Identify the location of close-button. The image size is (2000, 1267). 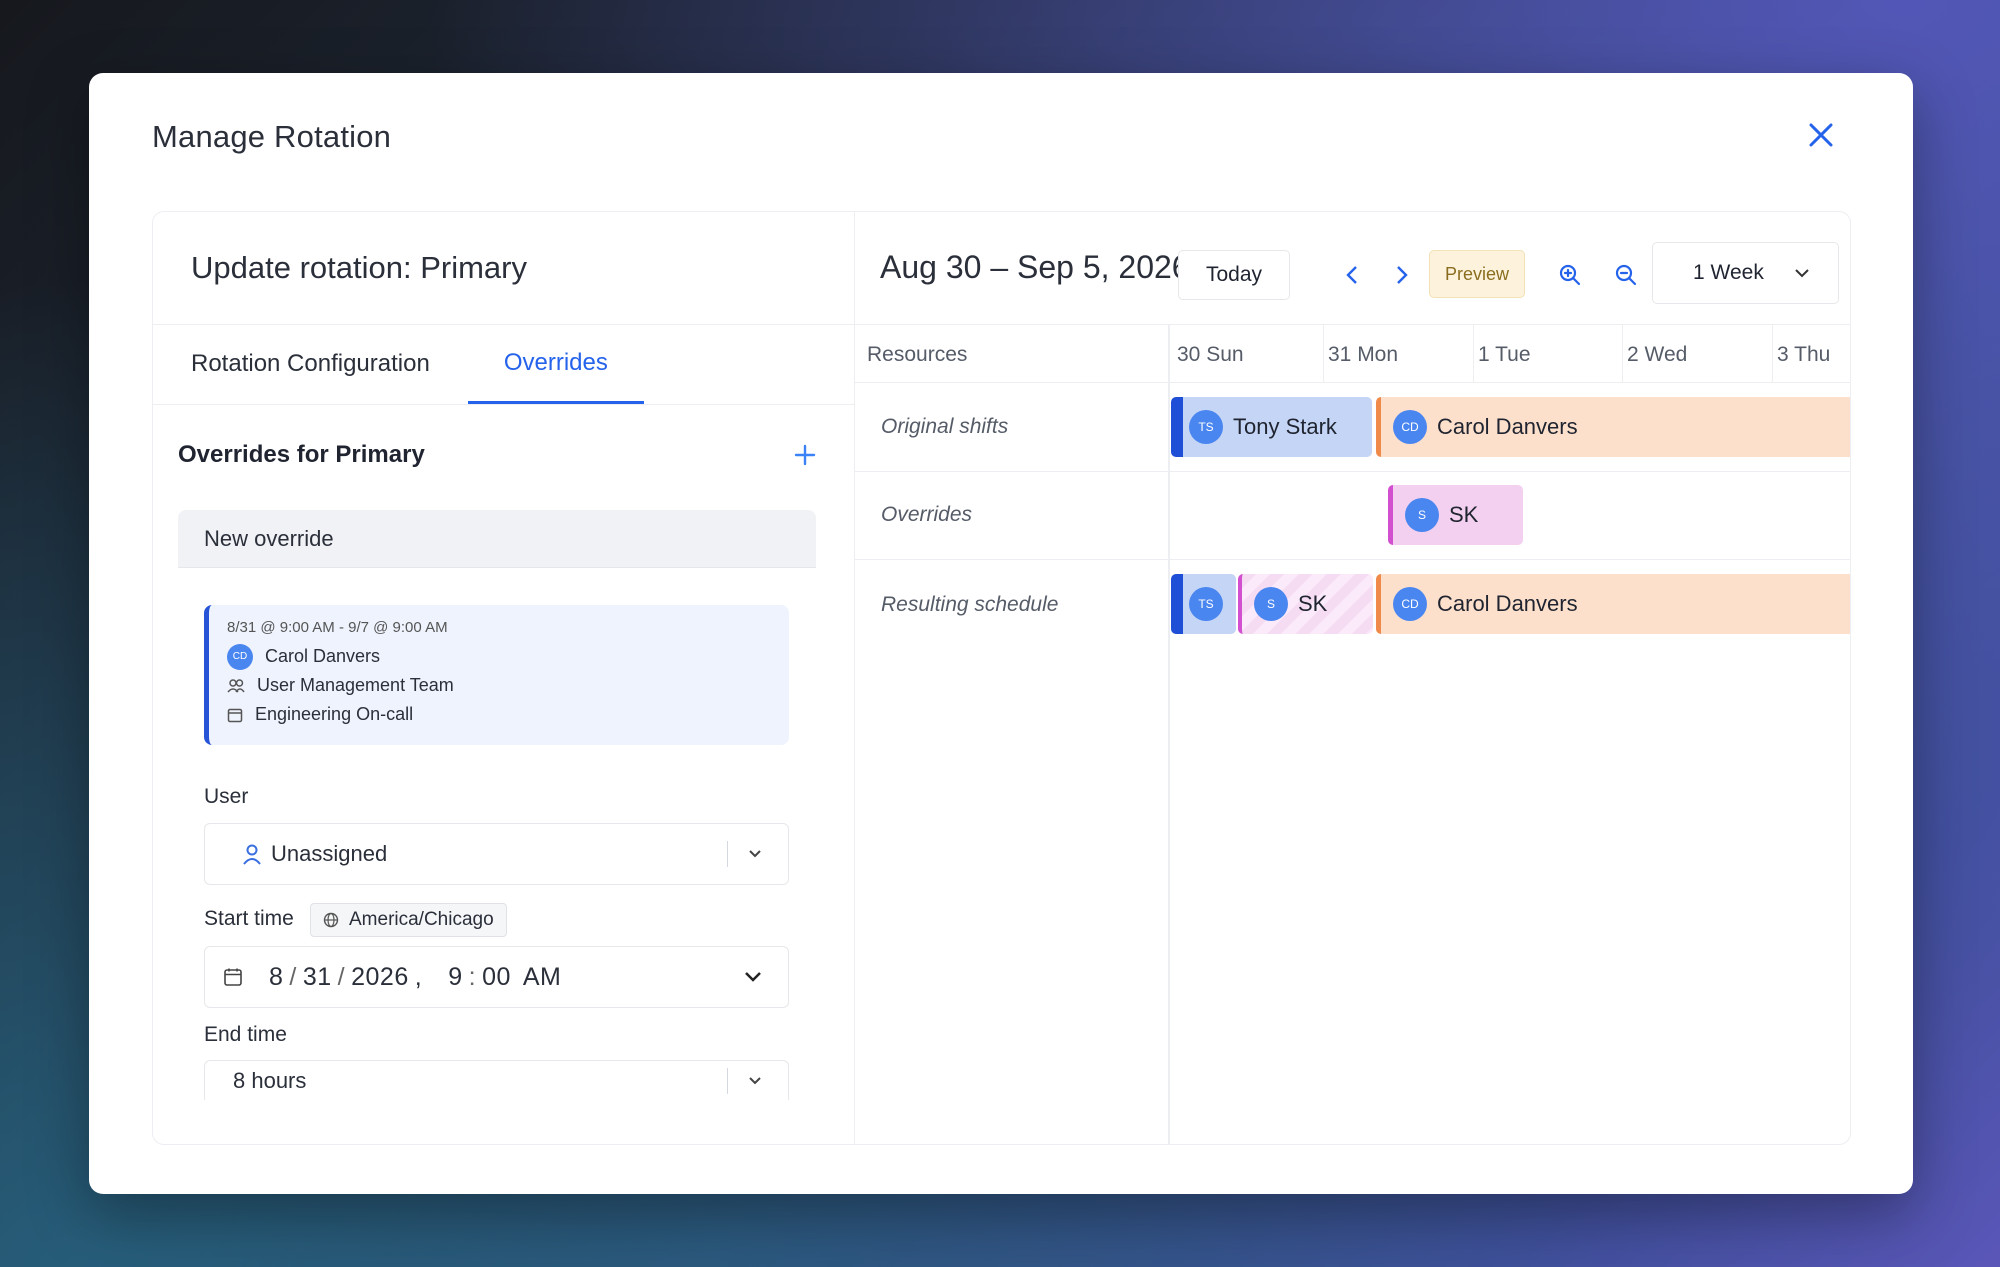
(1821, 135).